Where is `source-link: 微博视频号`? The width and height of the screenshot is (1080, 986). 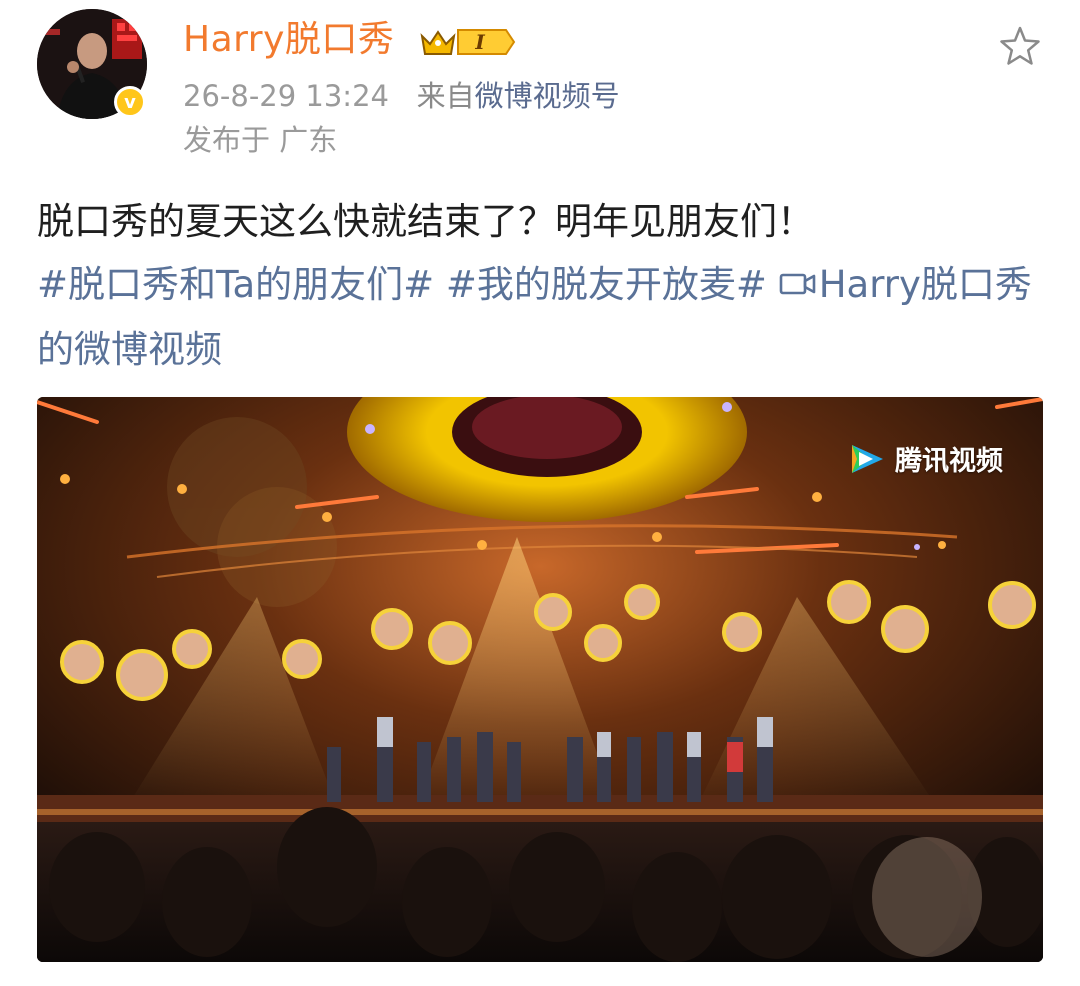 source-link: 微博视频号 is located at coordinates (547, 96).